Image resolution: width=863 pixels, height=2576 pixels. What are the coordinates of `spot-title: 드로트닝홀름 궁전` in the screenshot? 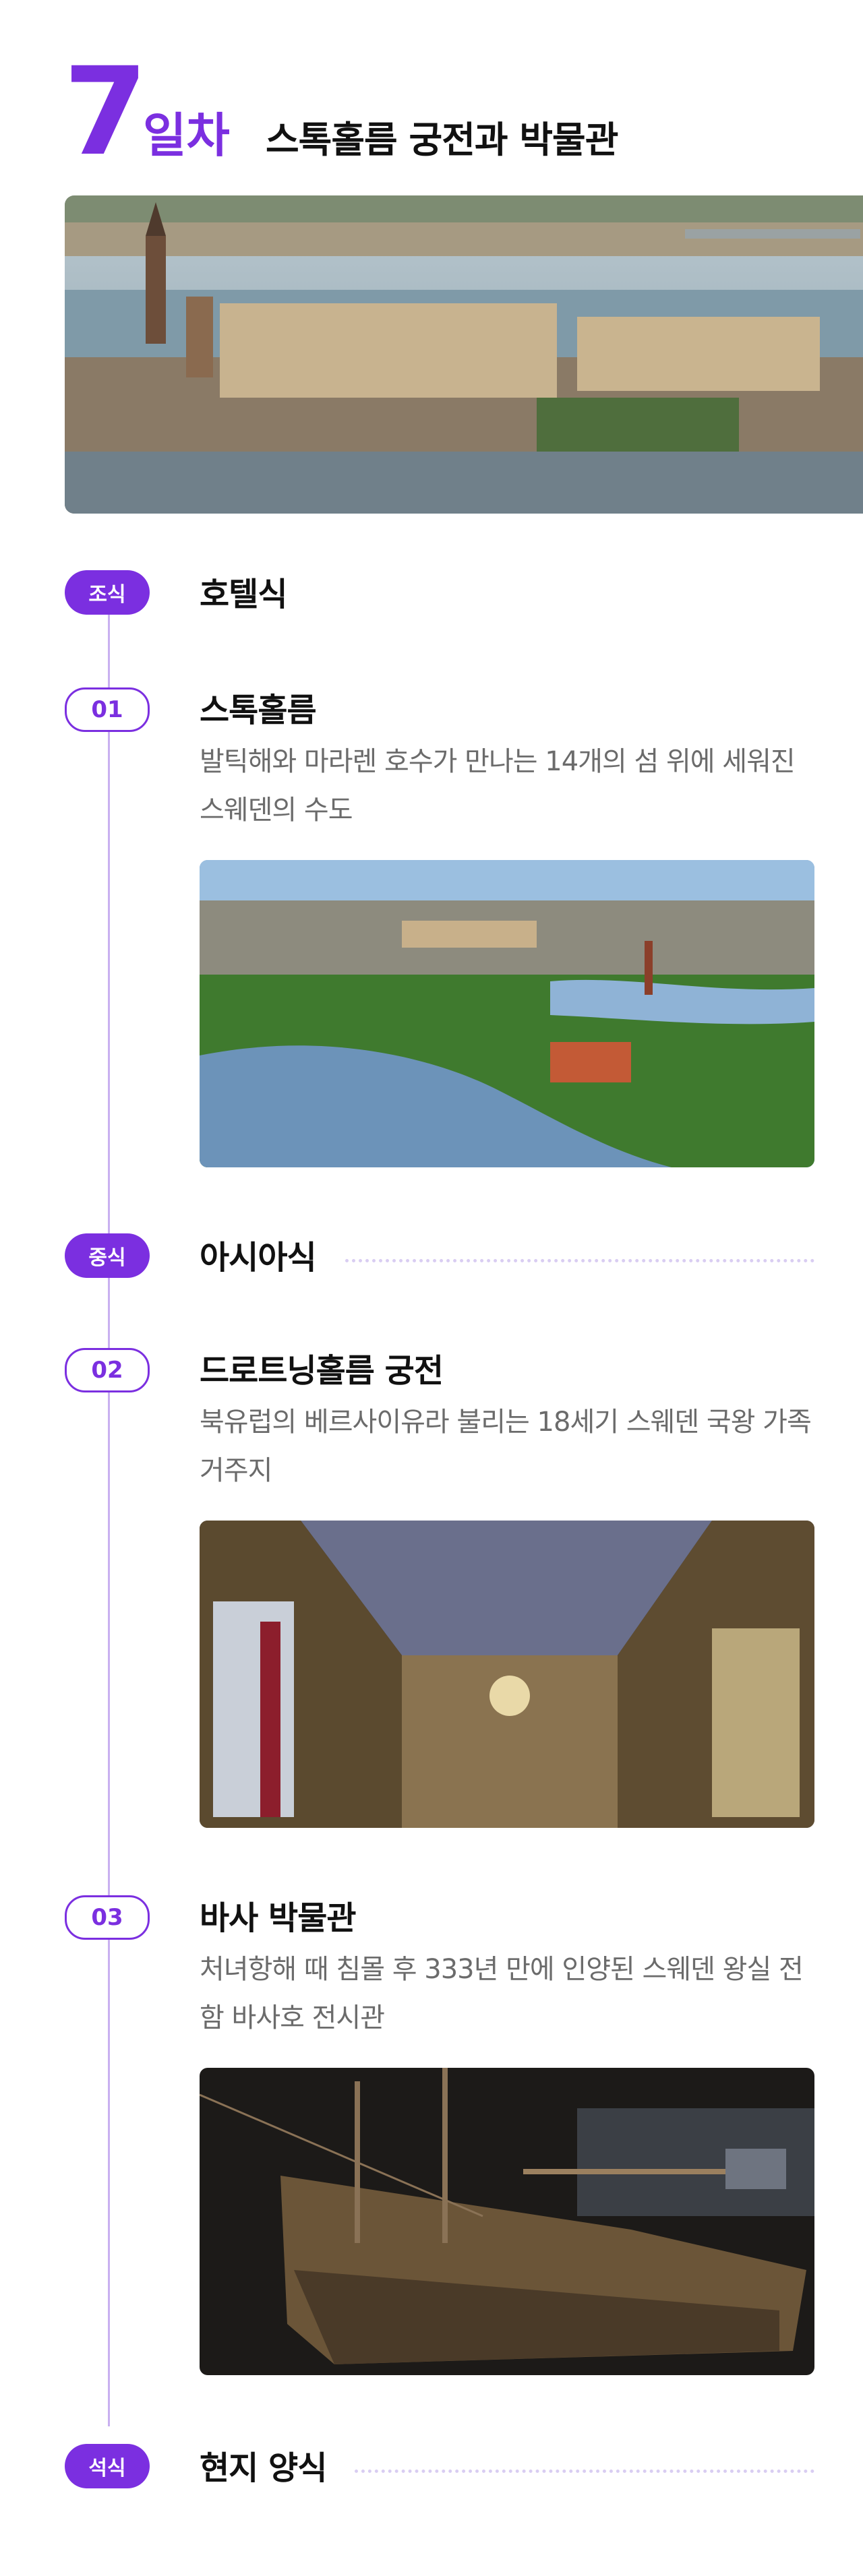 It's located at (322, 1371).